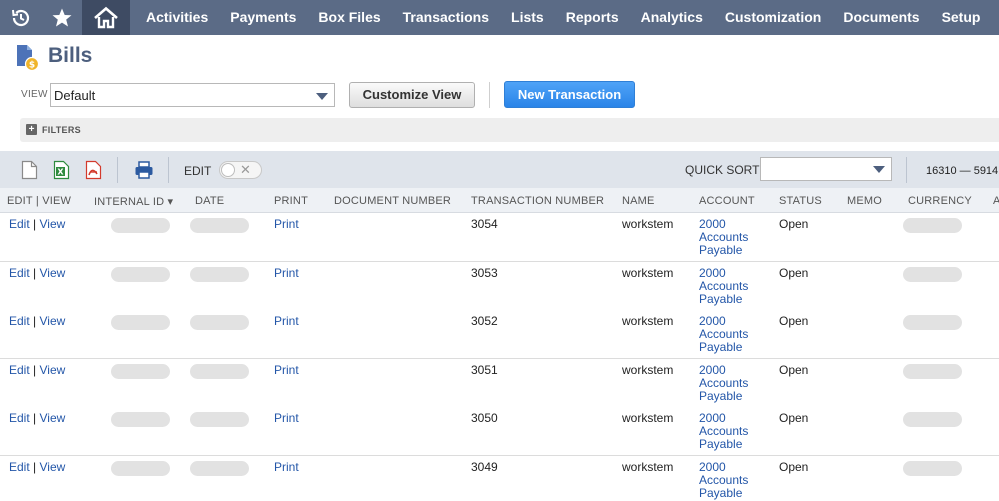  What do you see at coordinates (592, 17) in the screenshot?
I see `nav-item-reports: Reports` at bounding box center [592, 17].